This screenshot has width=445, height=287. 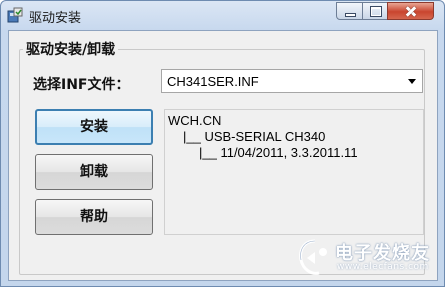 What do you see at coordinates (278, 152) in the screenshot?
I see `driver-version: |__ 11/04/2011, 3.3.2011.11` at bounding box center [278, 152].